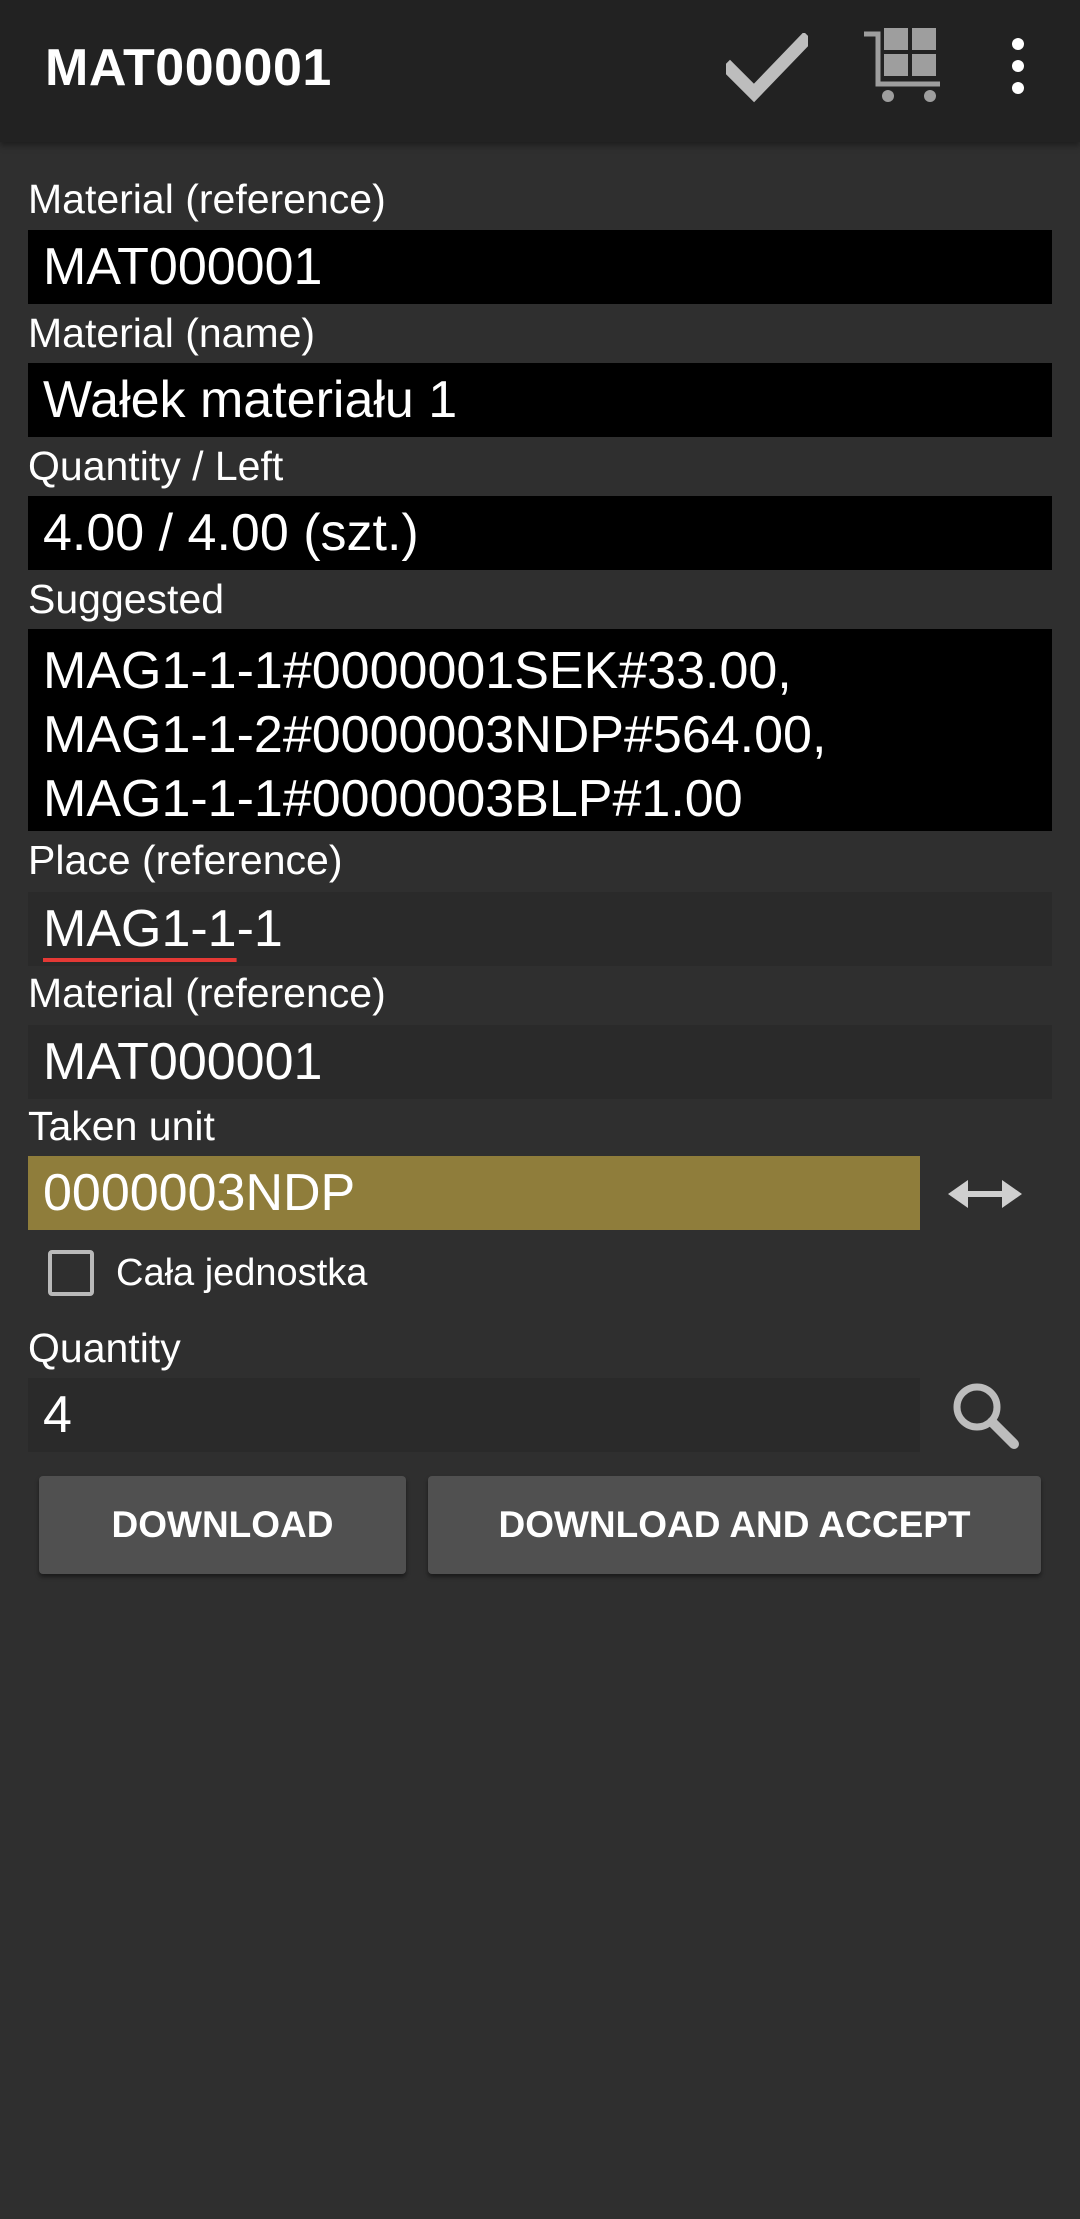 The width and height of the screenshot is (1080, 2219). What do you see at coordinates (71, 1273) in the screenshot?
I see `whole-unit-checkbox` at bounding box center [71, 1273].